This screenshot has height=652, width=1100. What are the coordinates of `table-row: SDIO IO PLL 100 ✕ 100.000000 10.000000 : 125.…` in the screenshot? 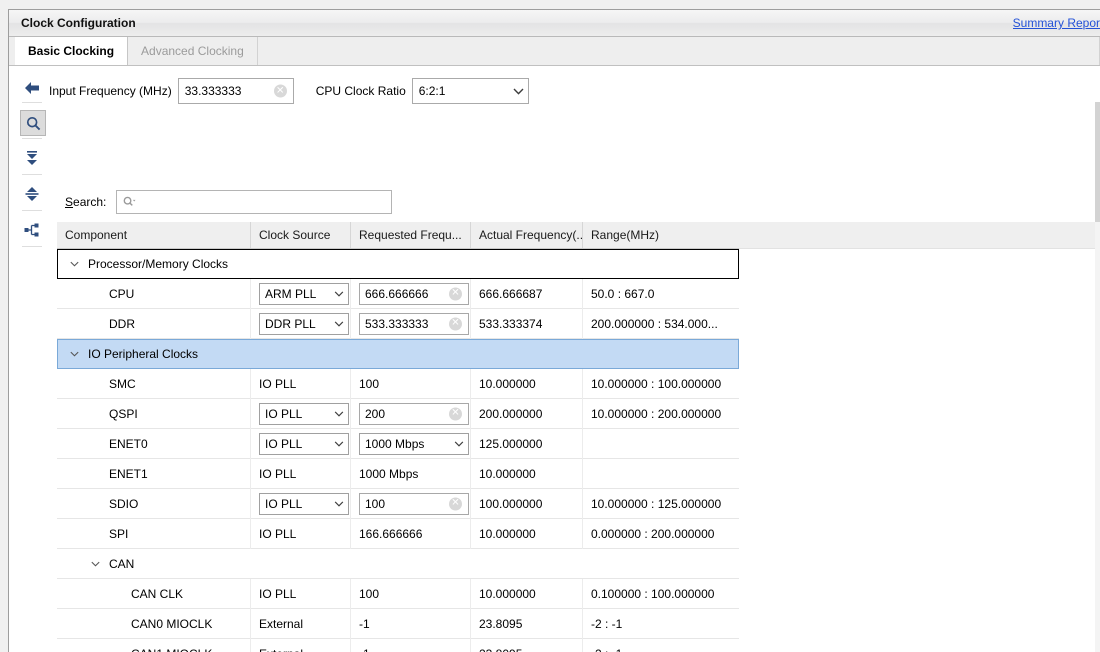 It's located at (398, 503).